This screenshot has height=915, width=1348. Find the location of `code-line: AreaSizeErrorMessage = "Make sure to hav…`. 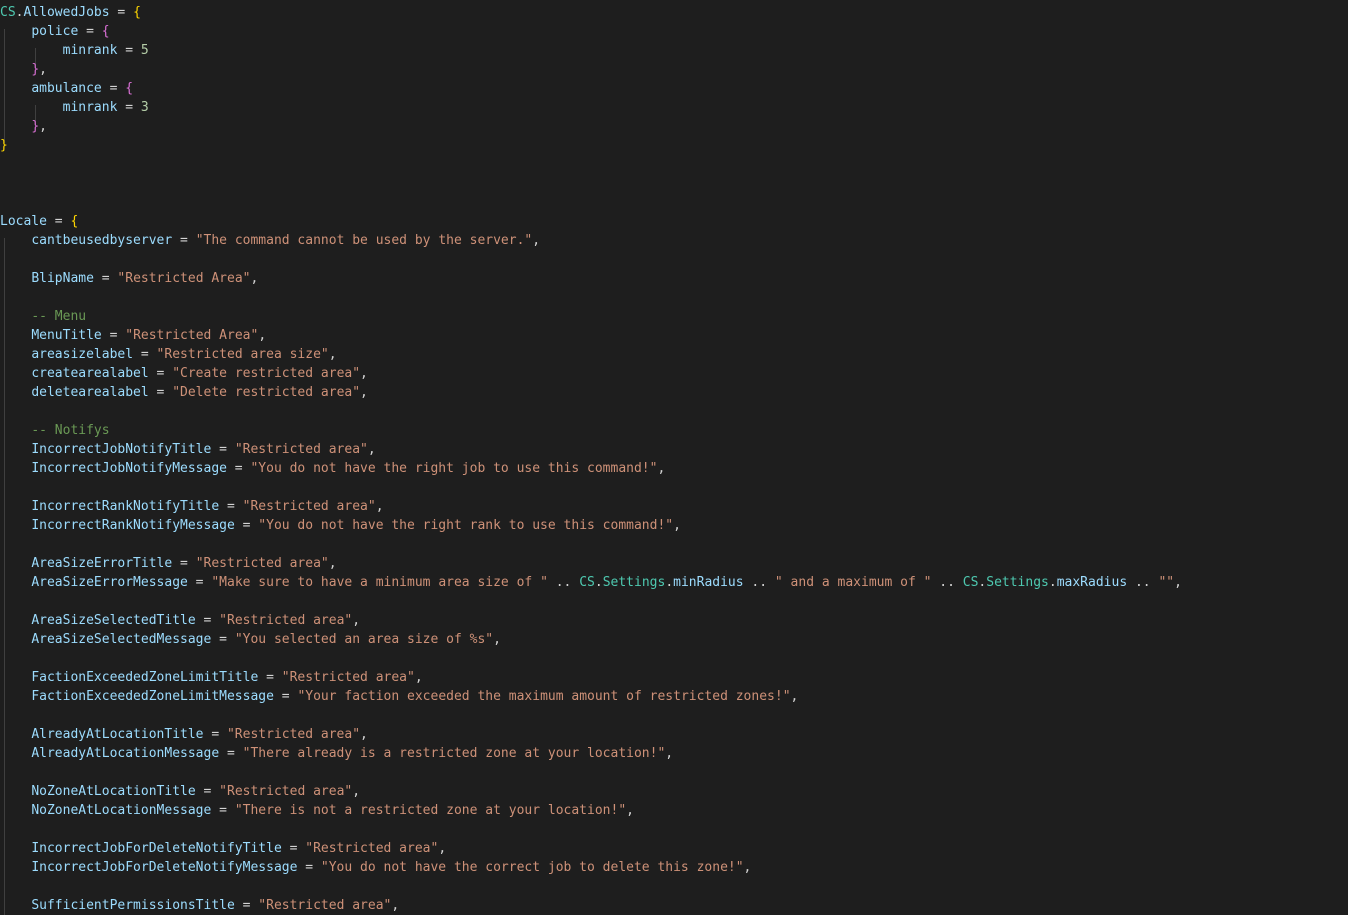

code-line: AreaSizeErrorMessage = "Make sure to hav… is located at coordinates (591, 582).